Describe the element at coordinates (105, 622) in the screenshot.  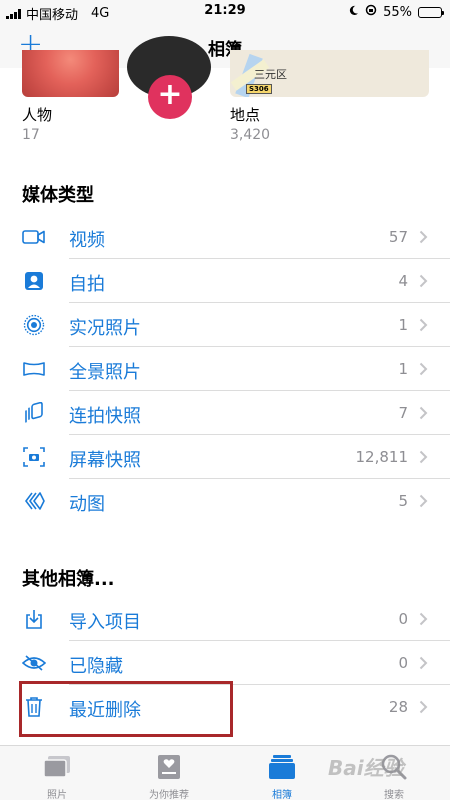
I see `other-row-label: 导入项目` at that location.